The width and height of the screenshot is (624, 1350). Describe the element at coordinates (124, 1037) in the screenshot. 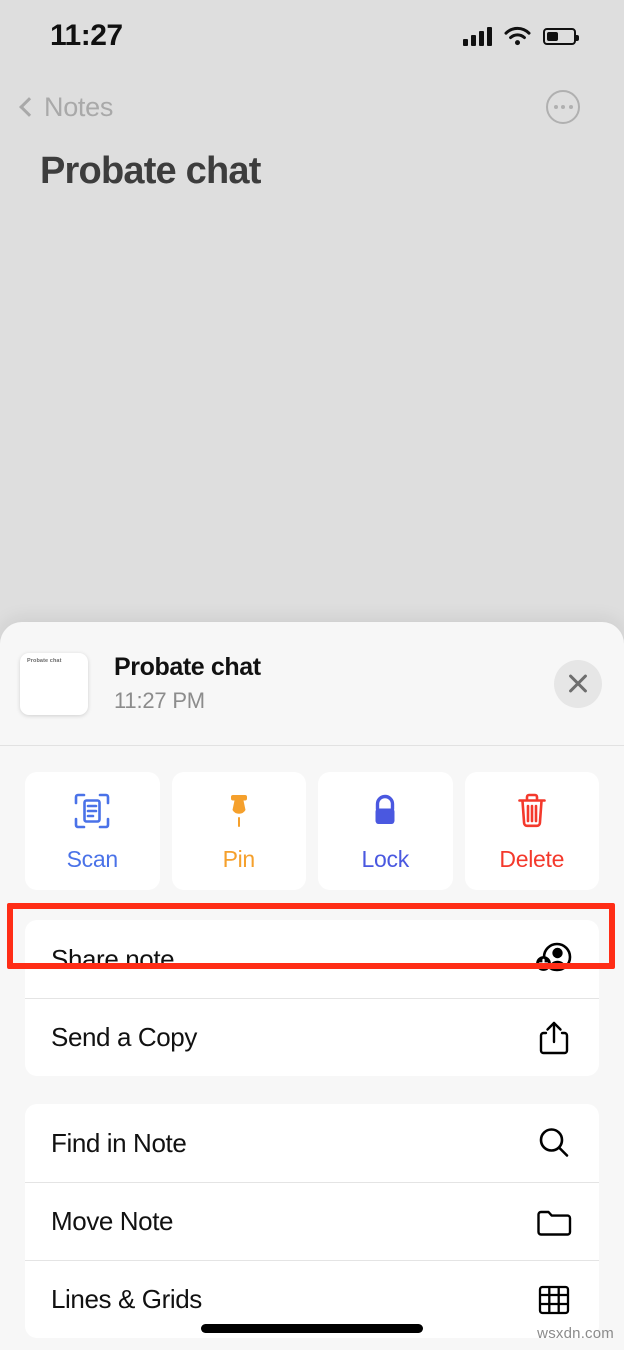

I see `menu-item-label: Send a Copy` at that location.